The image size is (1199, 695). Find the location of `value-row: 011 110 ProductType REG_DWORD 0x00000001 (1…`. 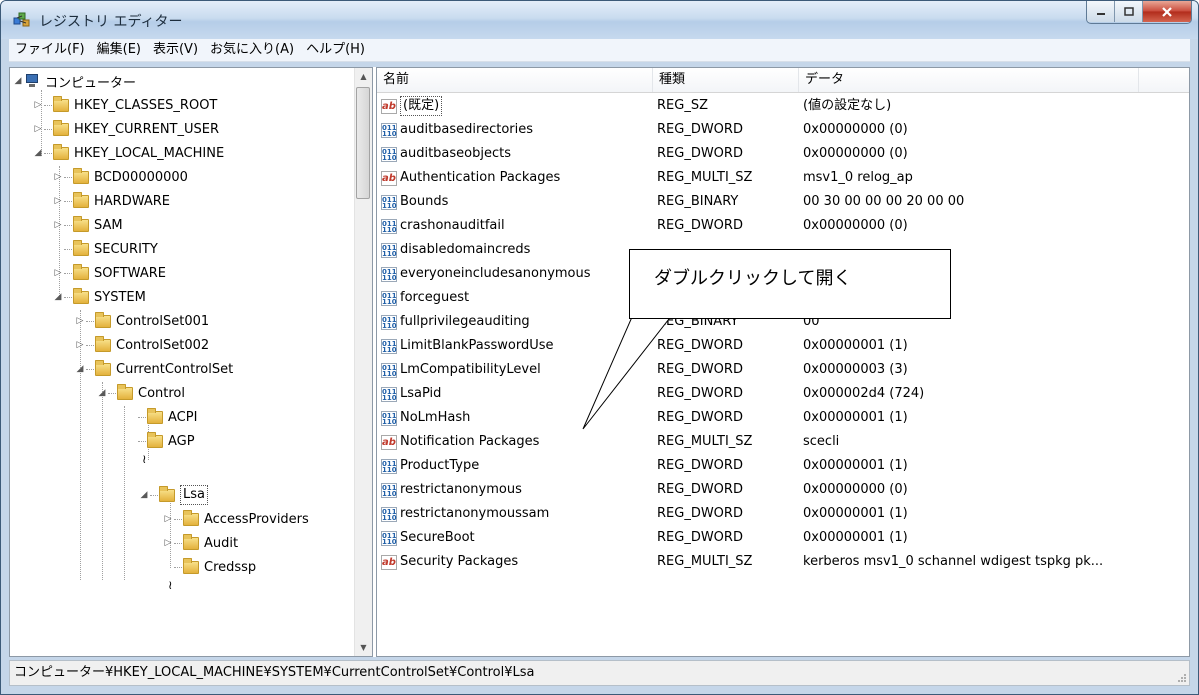

value-row: 011 110 ProductType REG_DWORD 0x00000001 (1… is located at coordinates (783, 466).